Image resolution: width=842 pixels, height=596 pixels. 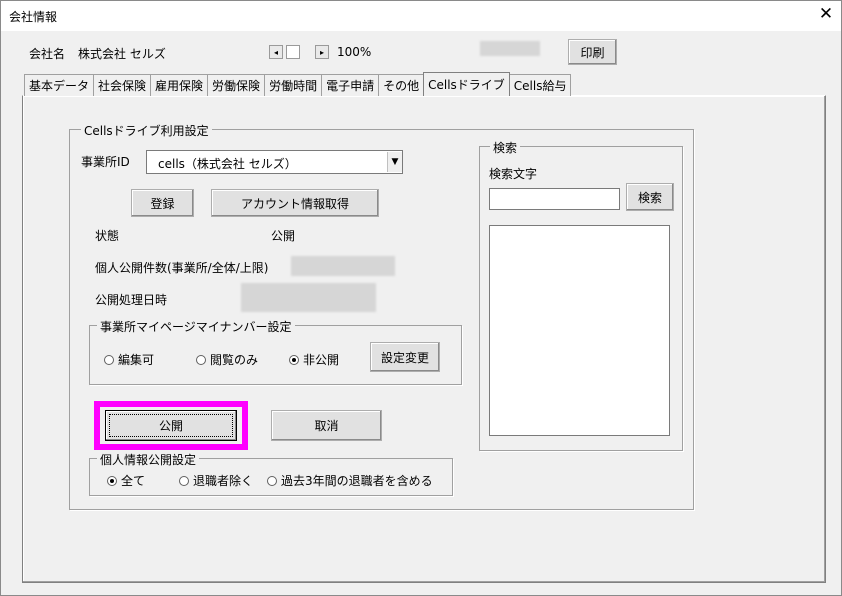 I want to click on publish-date-label: 公開処理日時, so click(x=131, y=300).